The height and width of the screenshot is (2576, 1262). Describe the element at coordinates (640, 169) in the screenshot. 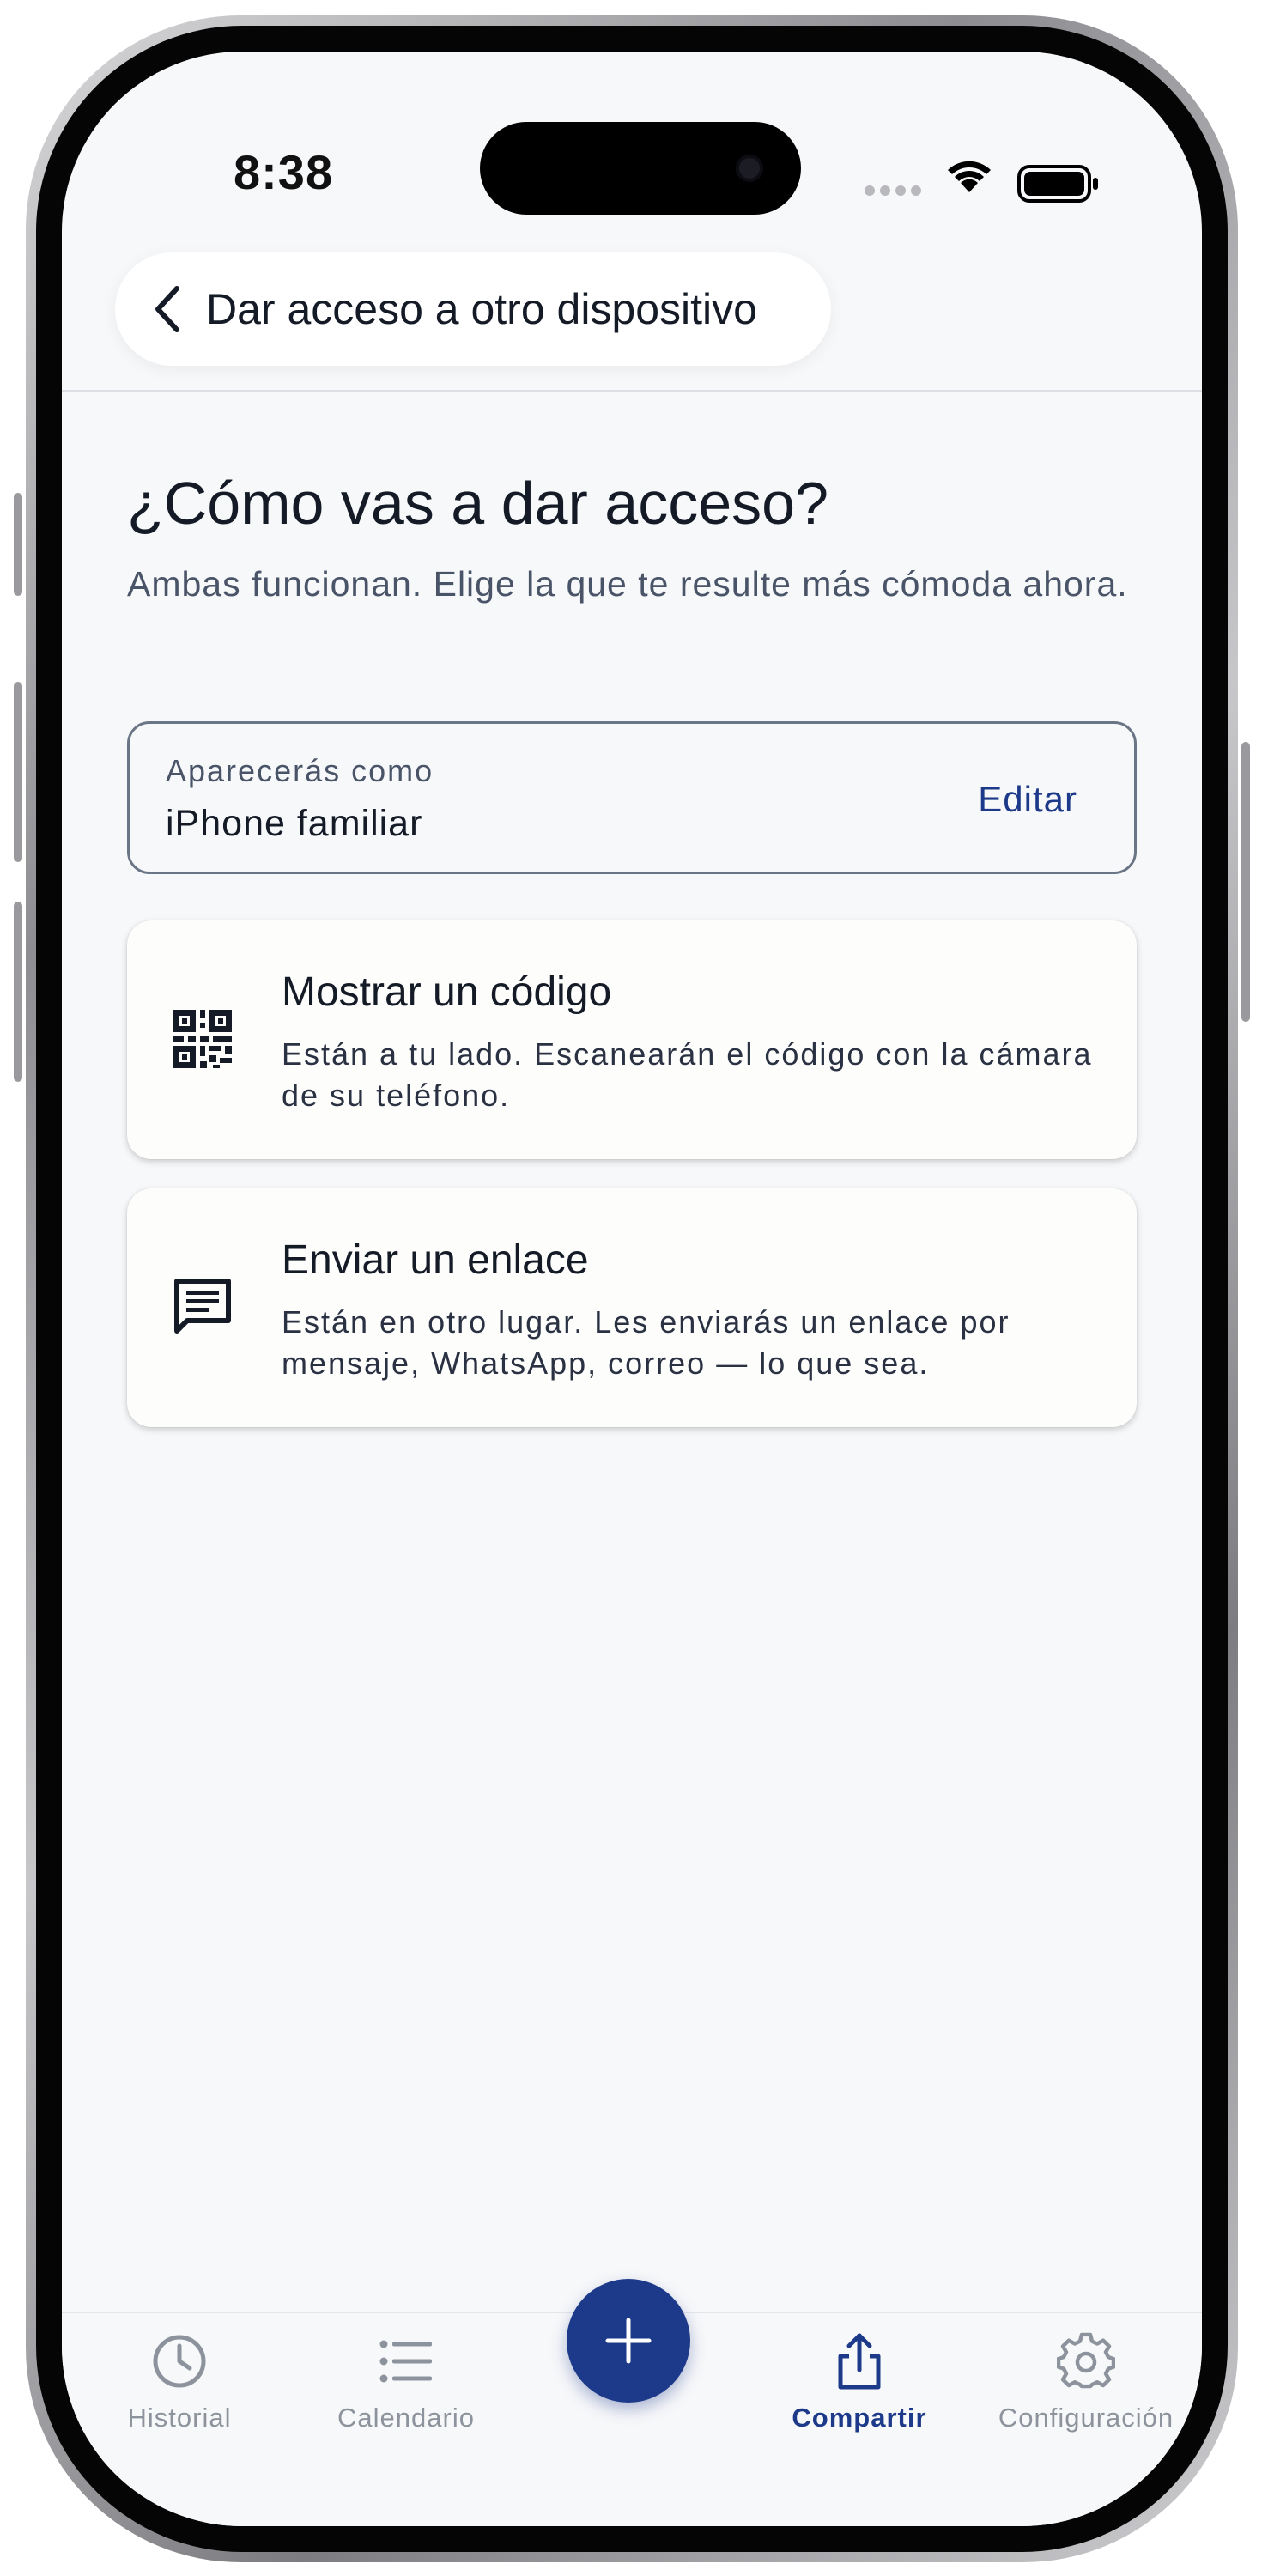

I see `dynamic-island` at that location.